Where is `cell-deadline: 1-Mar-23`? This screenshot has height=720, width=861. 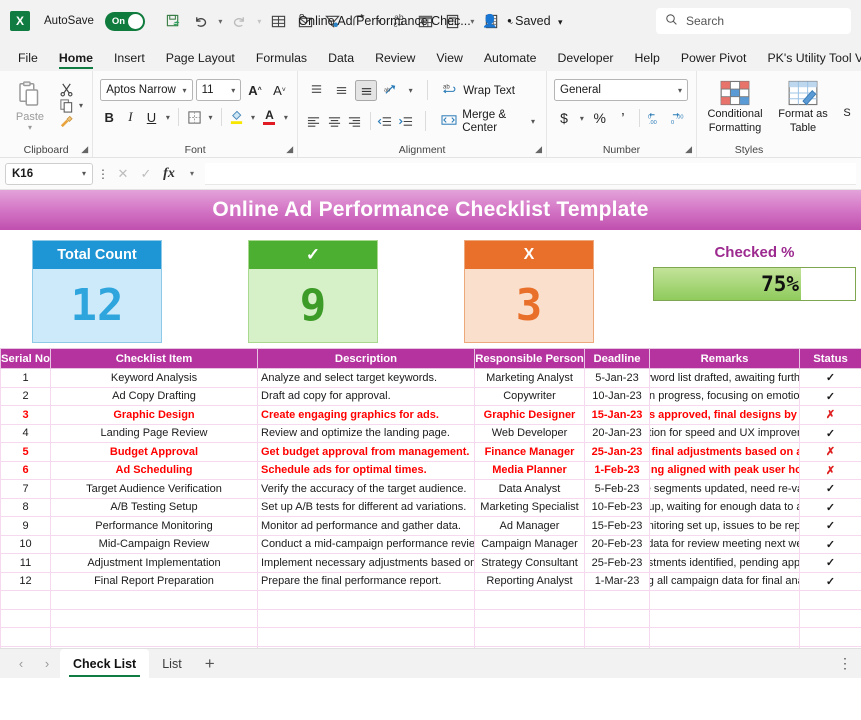
cell-deadline: 1-Mar-23 is located at coordinates (617, 581).